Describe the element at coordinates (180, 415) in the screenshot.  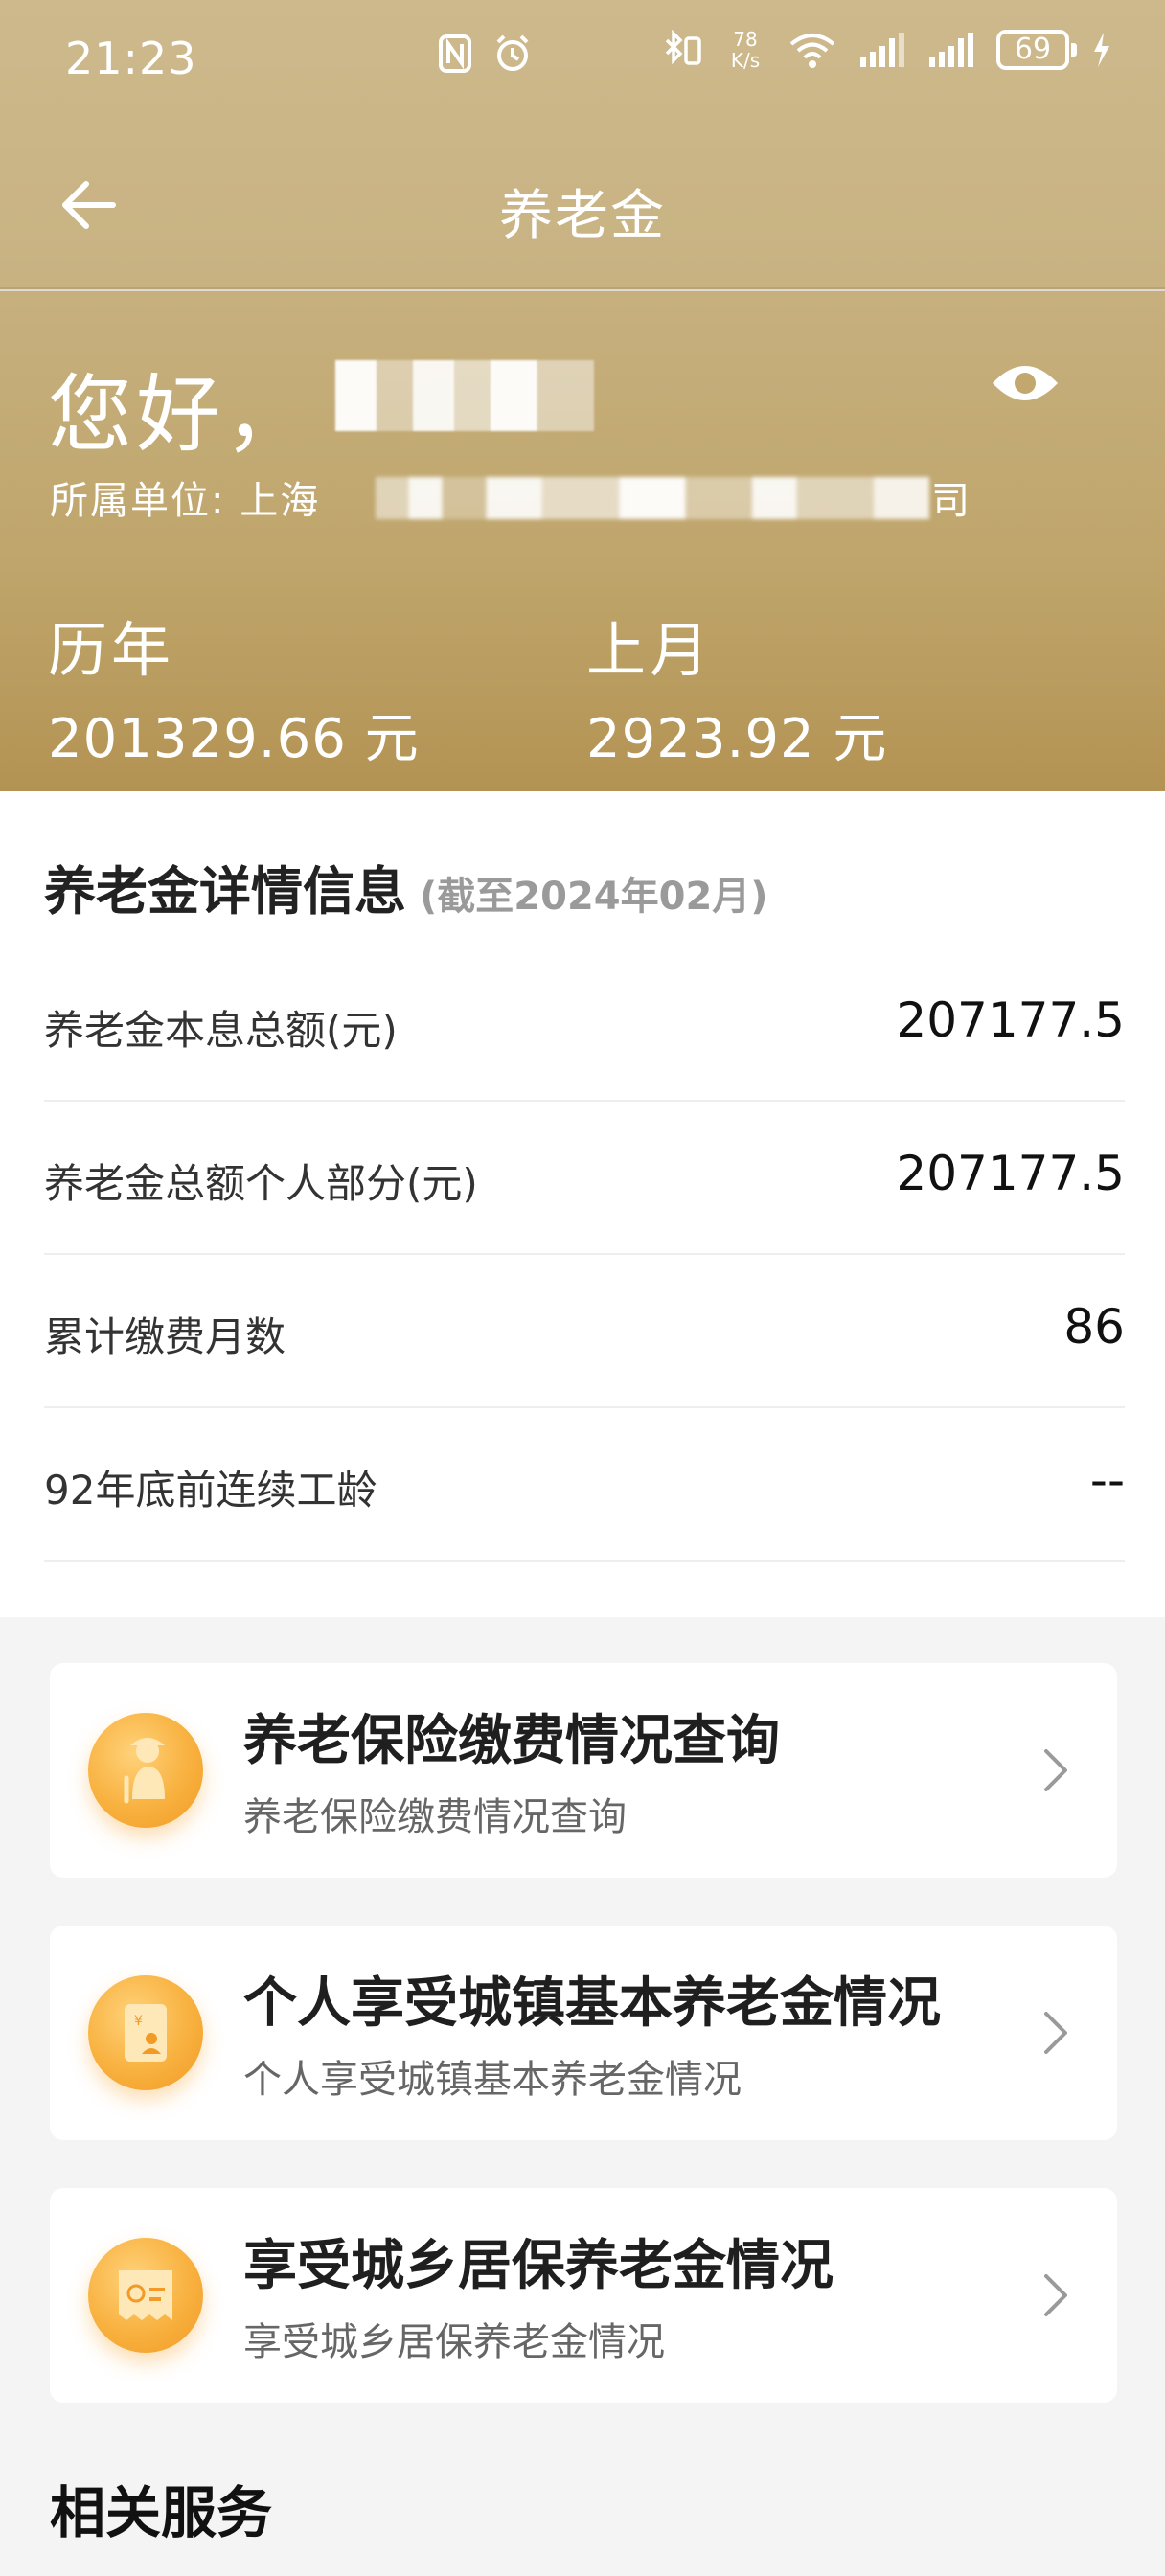
I see `greeting-text: 您好，` at that location.